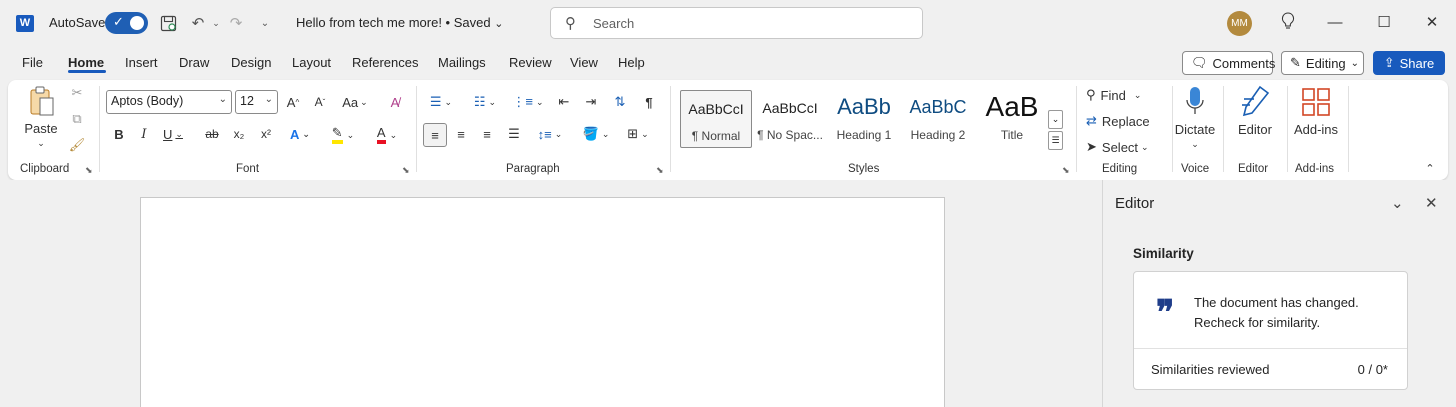 The width and height of the screenshot is (1456, 407). I want to click on superscript-icon: x², so click(266, 134).